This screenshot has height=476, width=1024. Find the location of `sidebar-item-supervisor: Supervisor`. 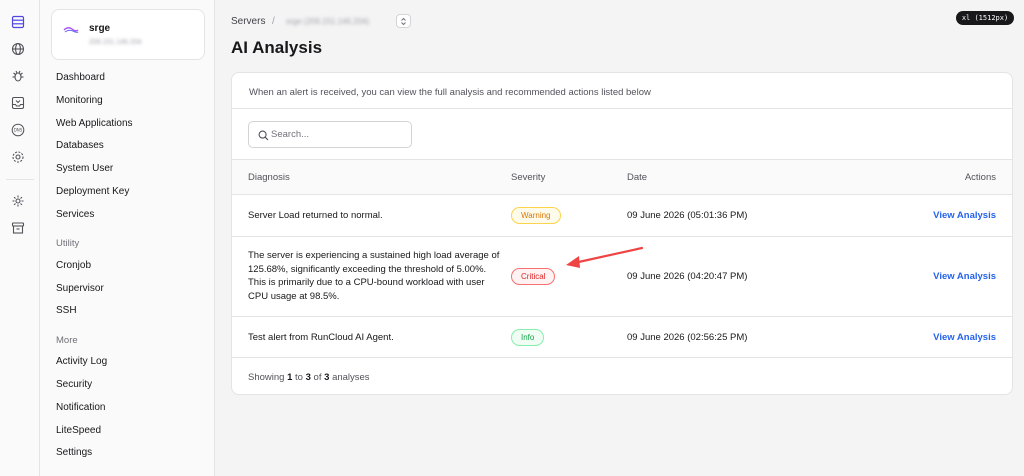

sidebar-item-supervisor: Supervisor is located at coordinates (80, 288).